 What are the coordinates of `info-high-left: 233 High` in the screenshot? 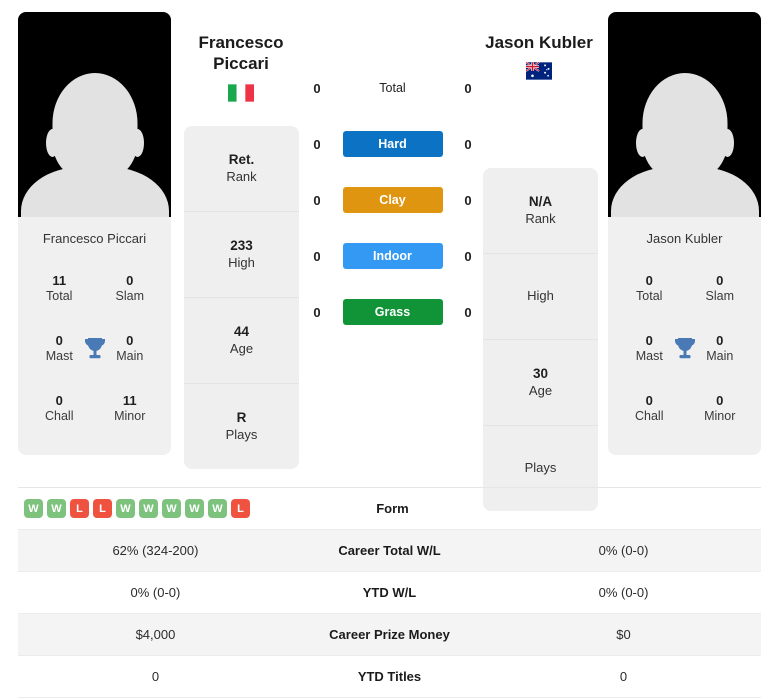 It's located at (241, 255).